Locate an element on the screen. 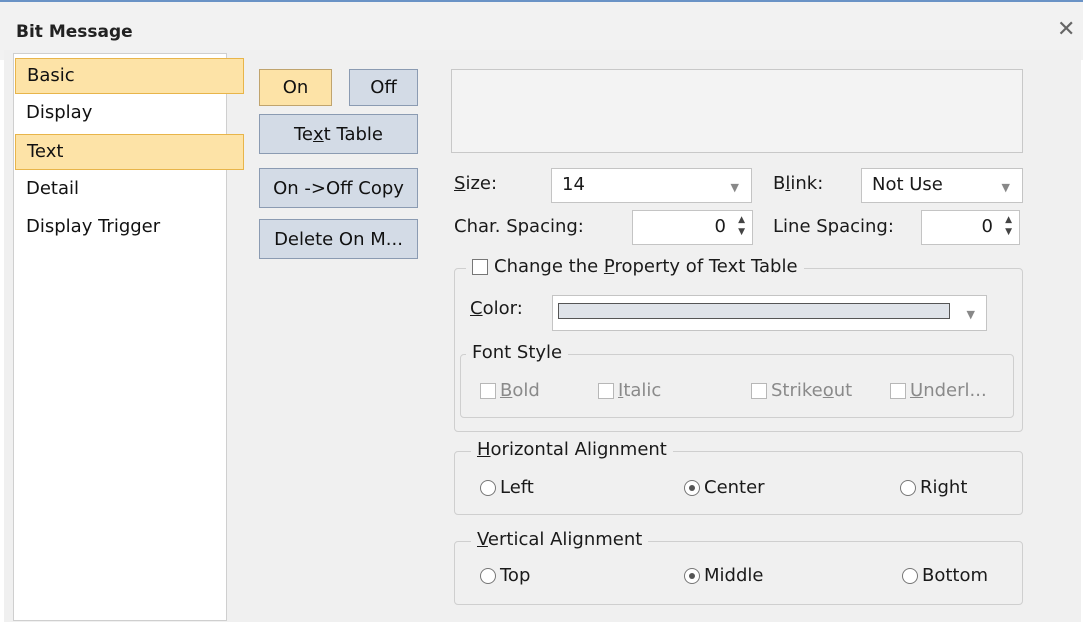  text-table-button: Te x t Table is located at coordinates (338, 134).